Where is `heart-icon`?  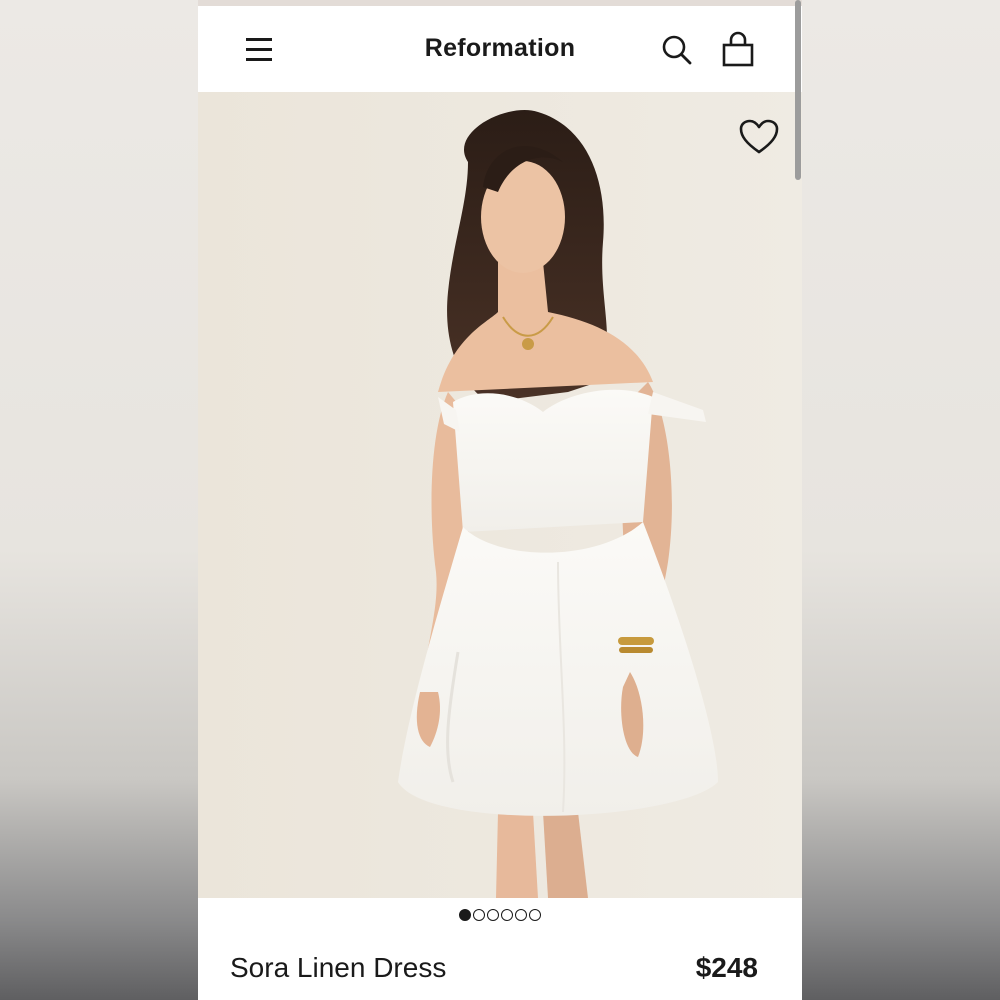 heart-icon is located at coordinates (759, 137).